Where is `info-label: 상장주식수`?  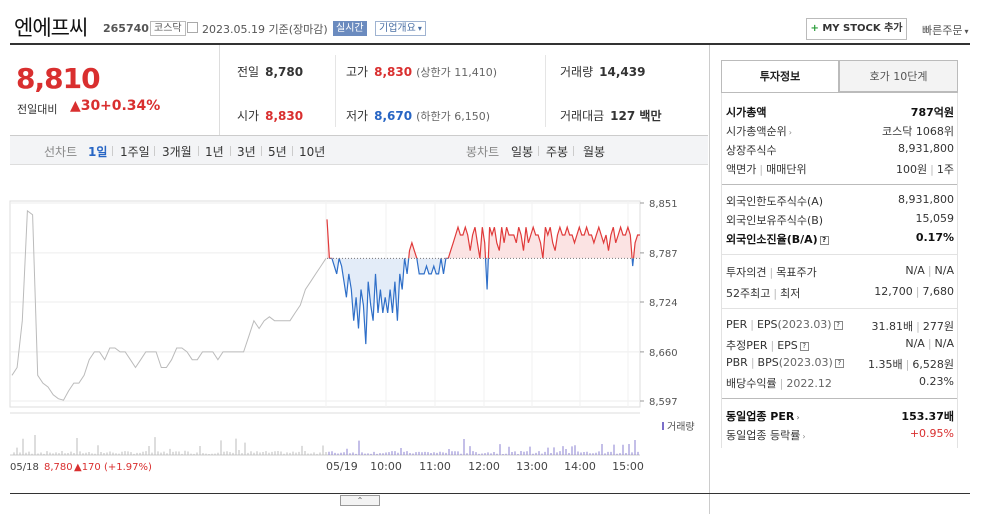 info-label: 상장주식수 is located at coordinates (751, 150).